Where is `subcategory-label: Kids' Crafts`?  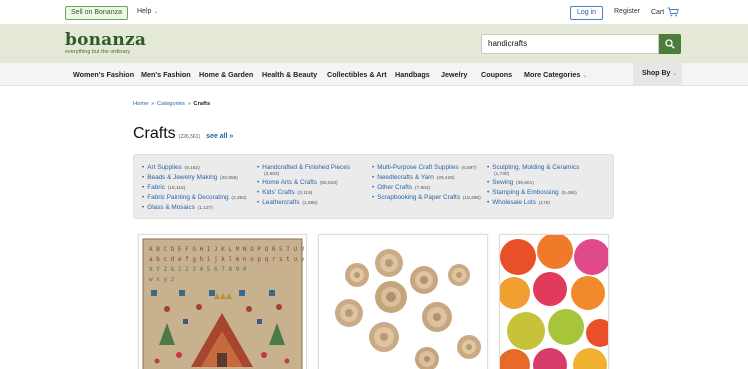 subcategory-label: Kids' Crafts is located at coordinates (278, 193).